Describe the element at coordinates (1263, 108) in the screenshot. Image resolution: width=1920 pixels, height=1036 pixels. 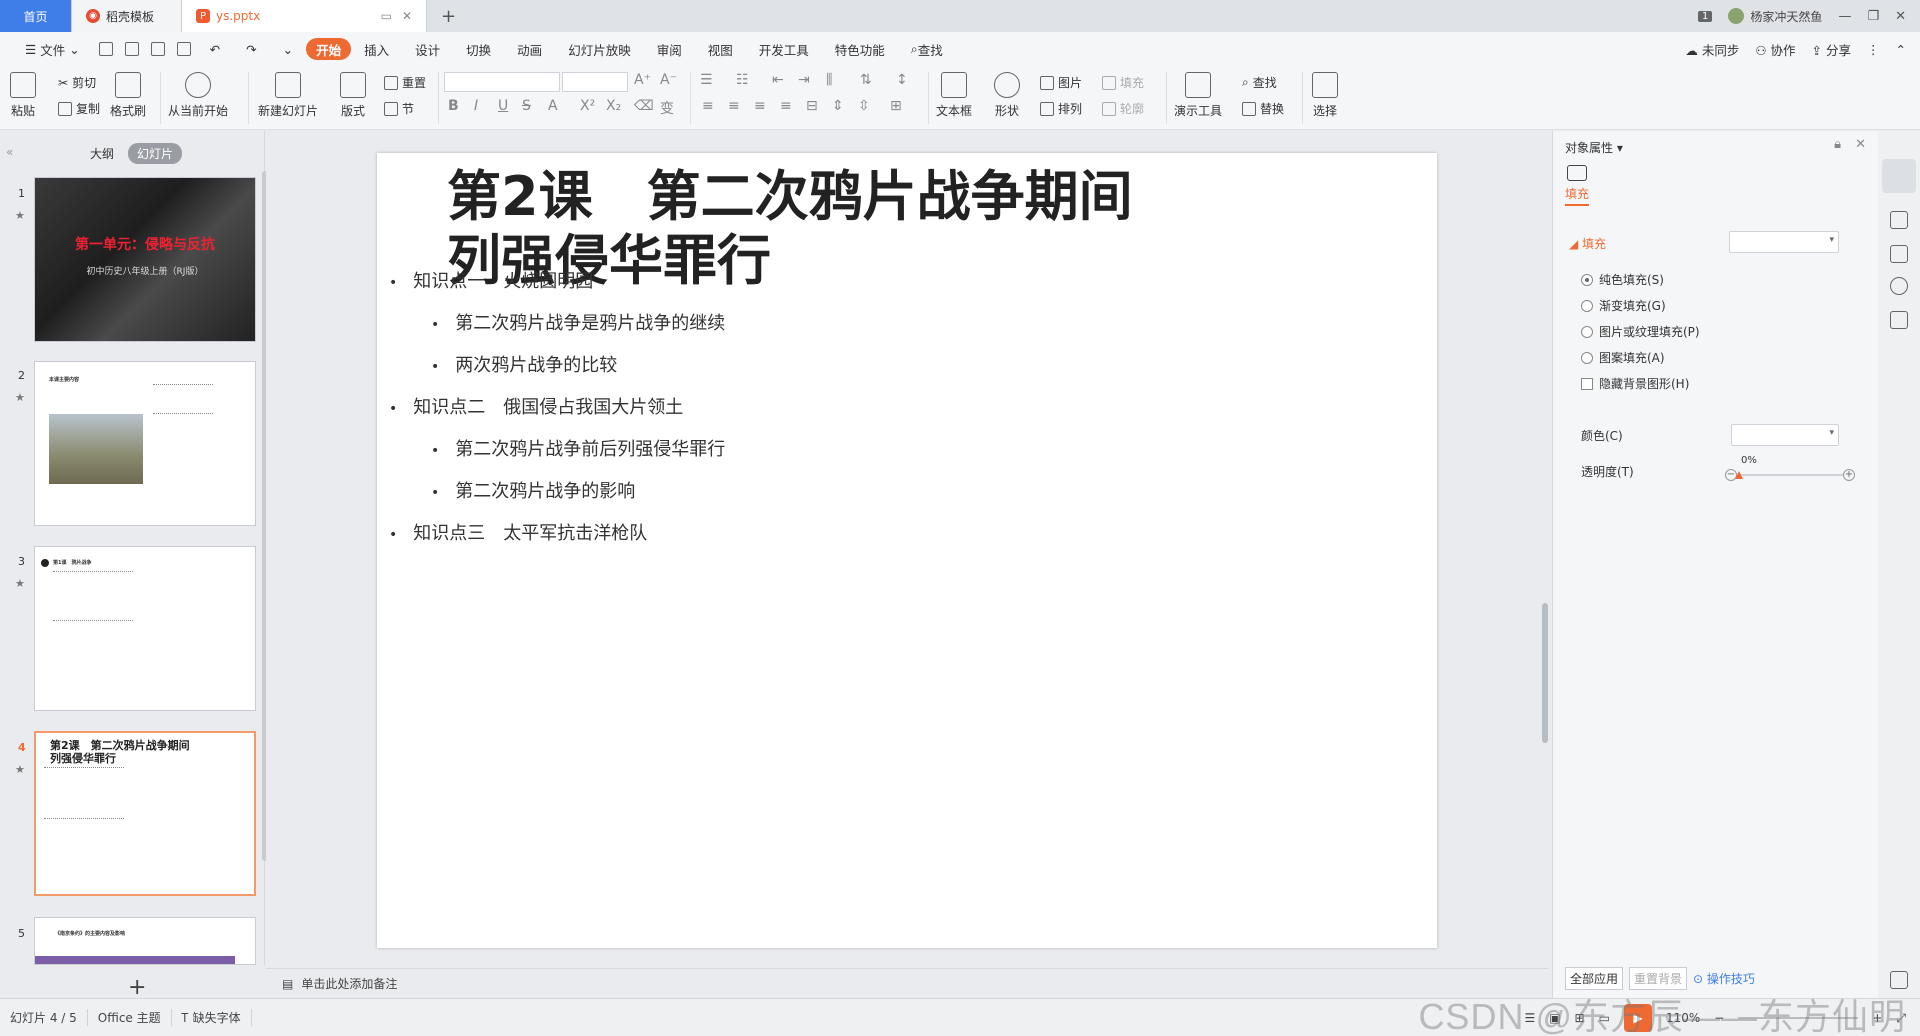
I see `replace-button: 替换` at that location.